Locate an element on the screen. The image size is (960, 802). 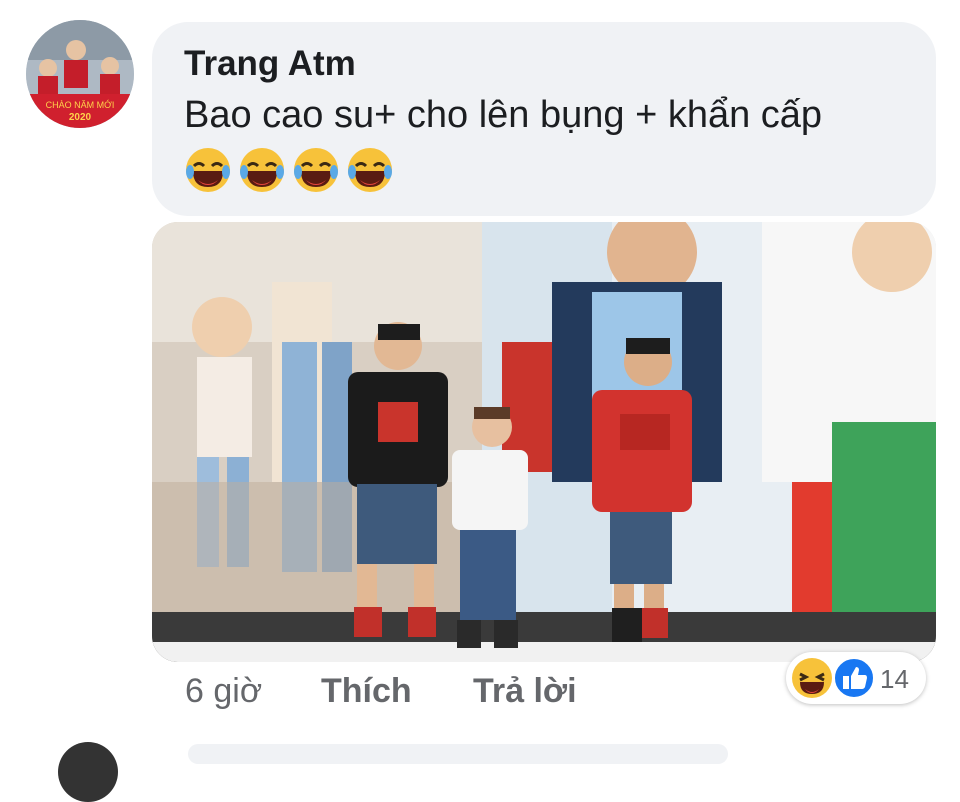
reaction-summary: 14 is located at coordinates (856, 678).